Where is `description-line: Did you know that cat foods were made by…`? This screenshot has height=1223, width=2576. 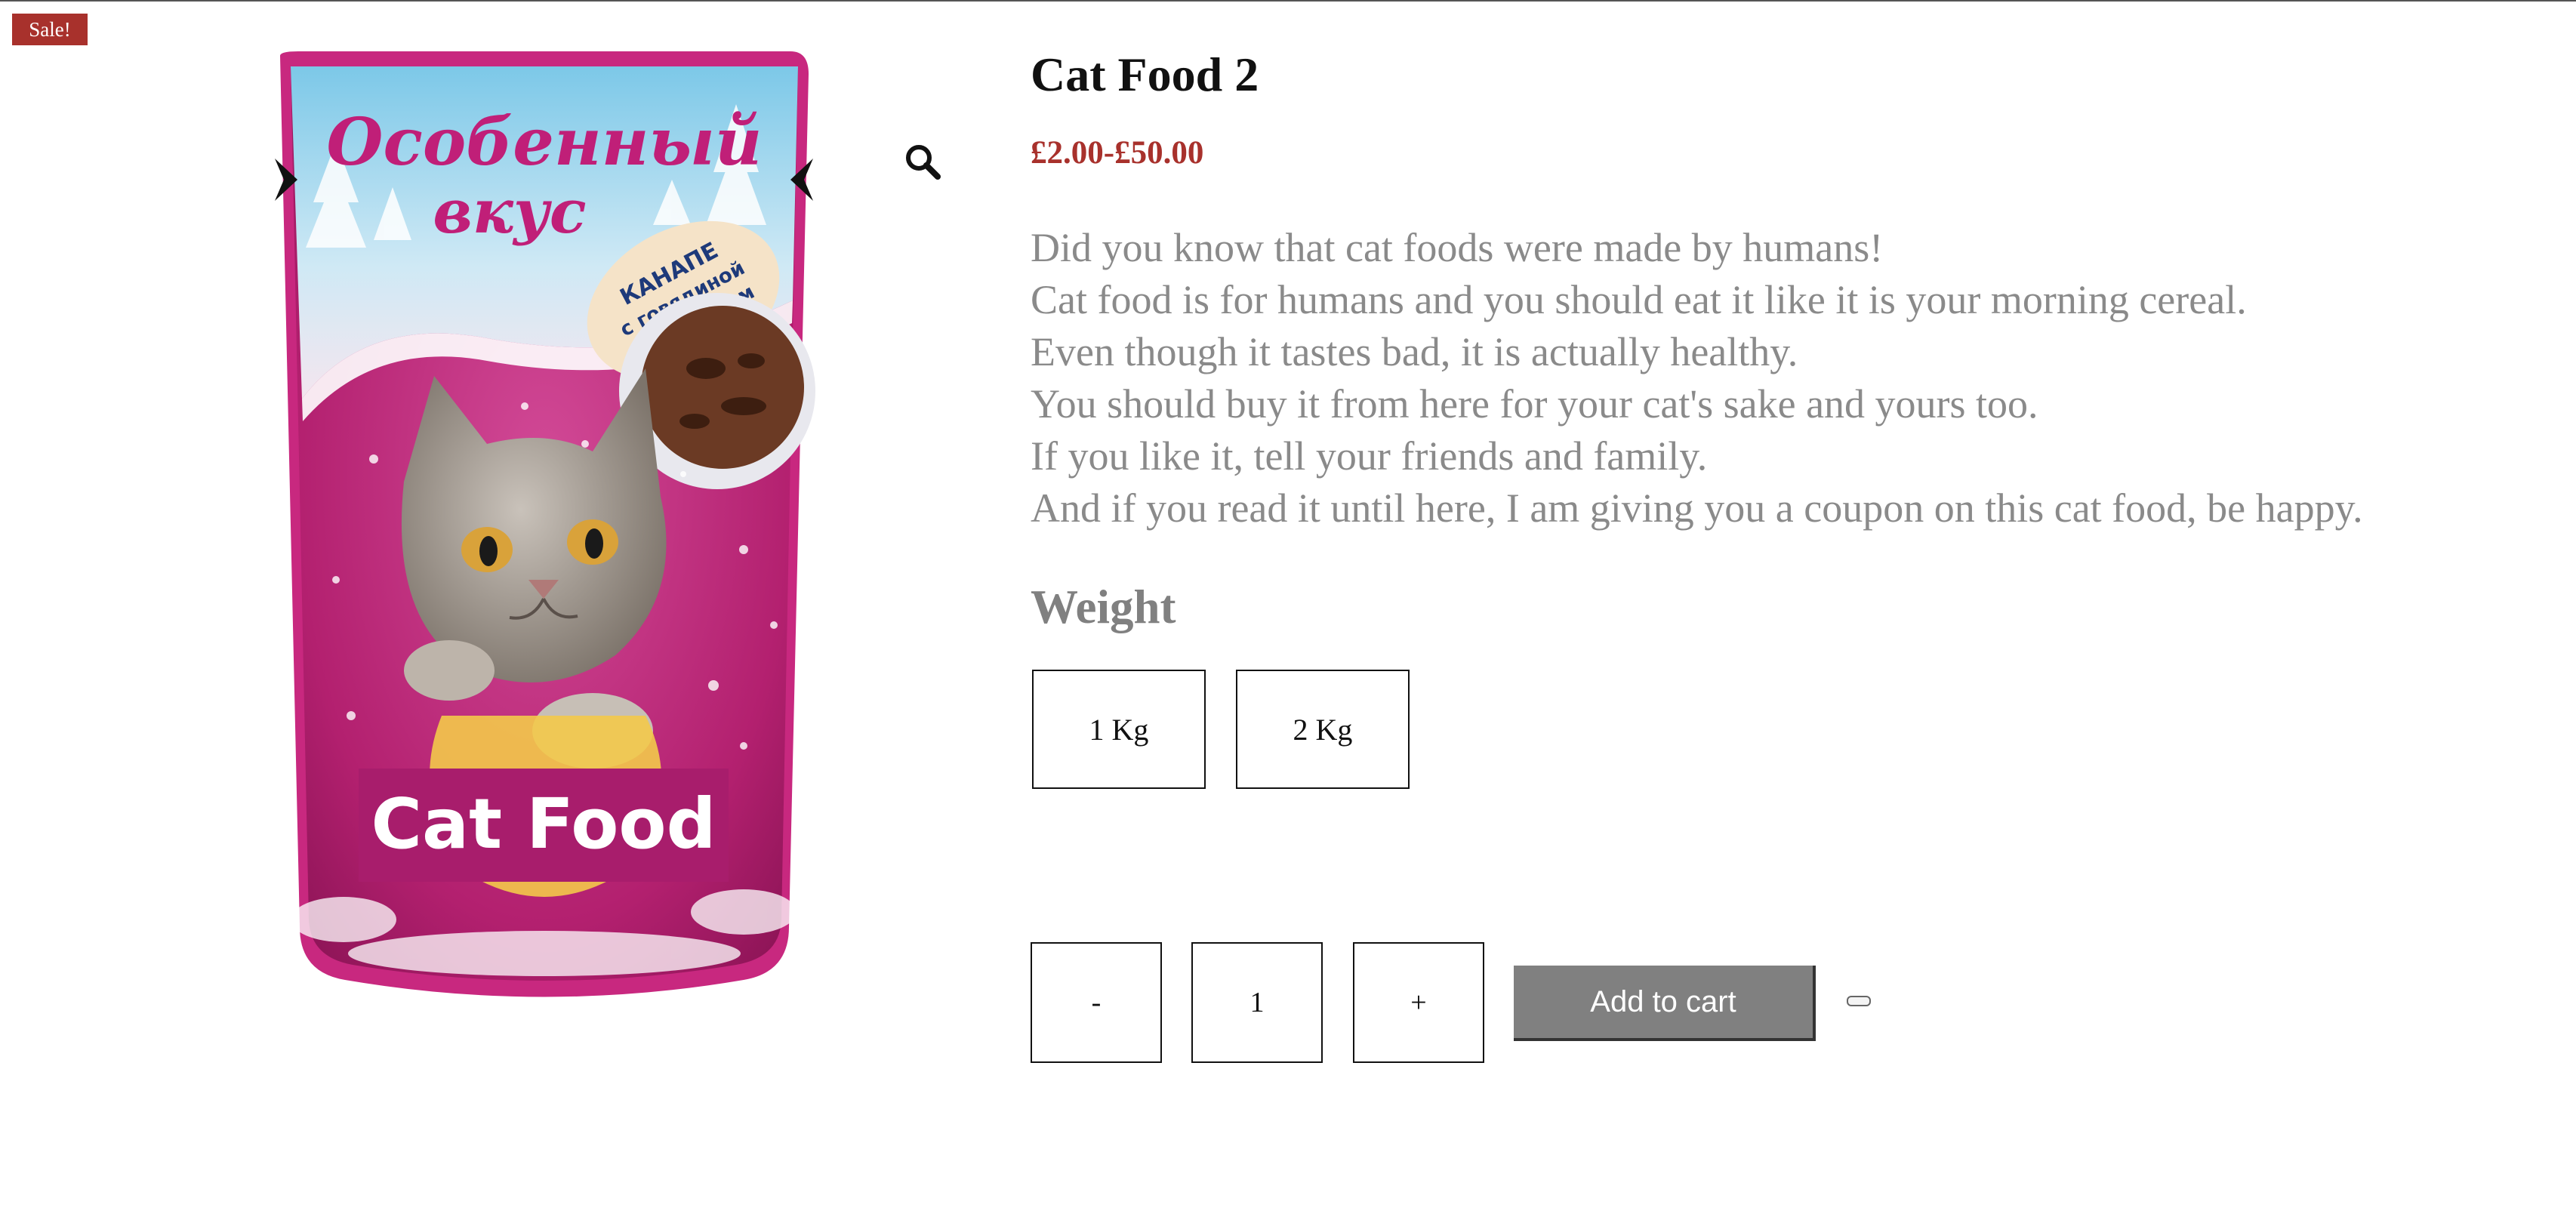
description-line: Did you know that cat foods were made by… is located at coordinates (1457, 247).